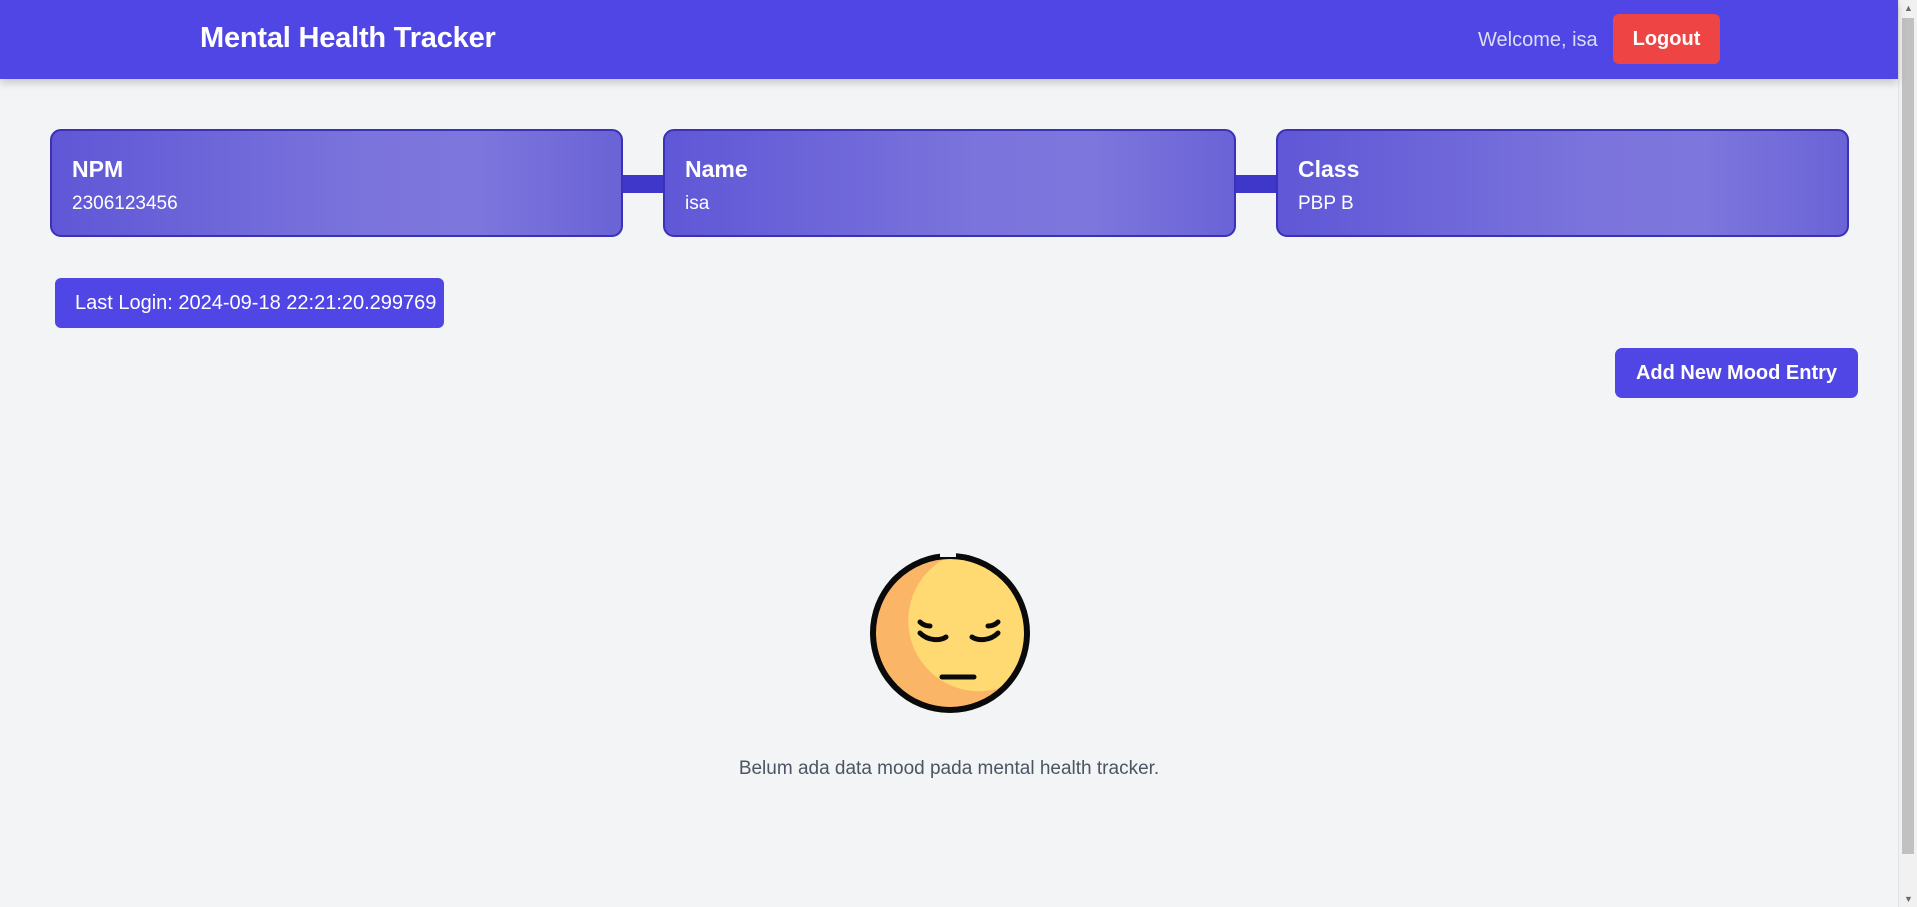 This screenshot has height=907, width=1917. Describe the element at coordinates (1666, 39) in the screenshot. I see `logout-button: Logout` at that location.